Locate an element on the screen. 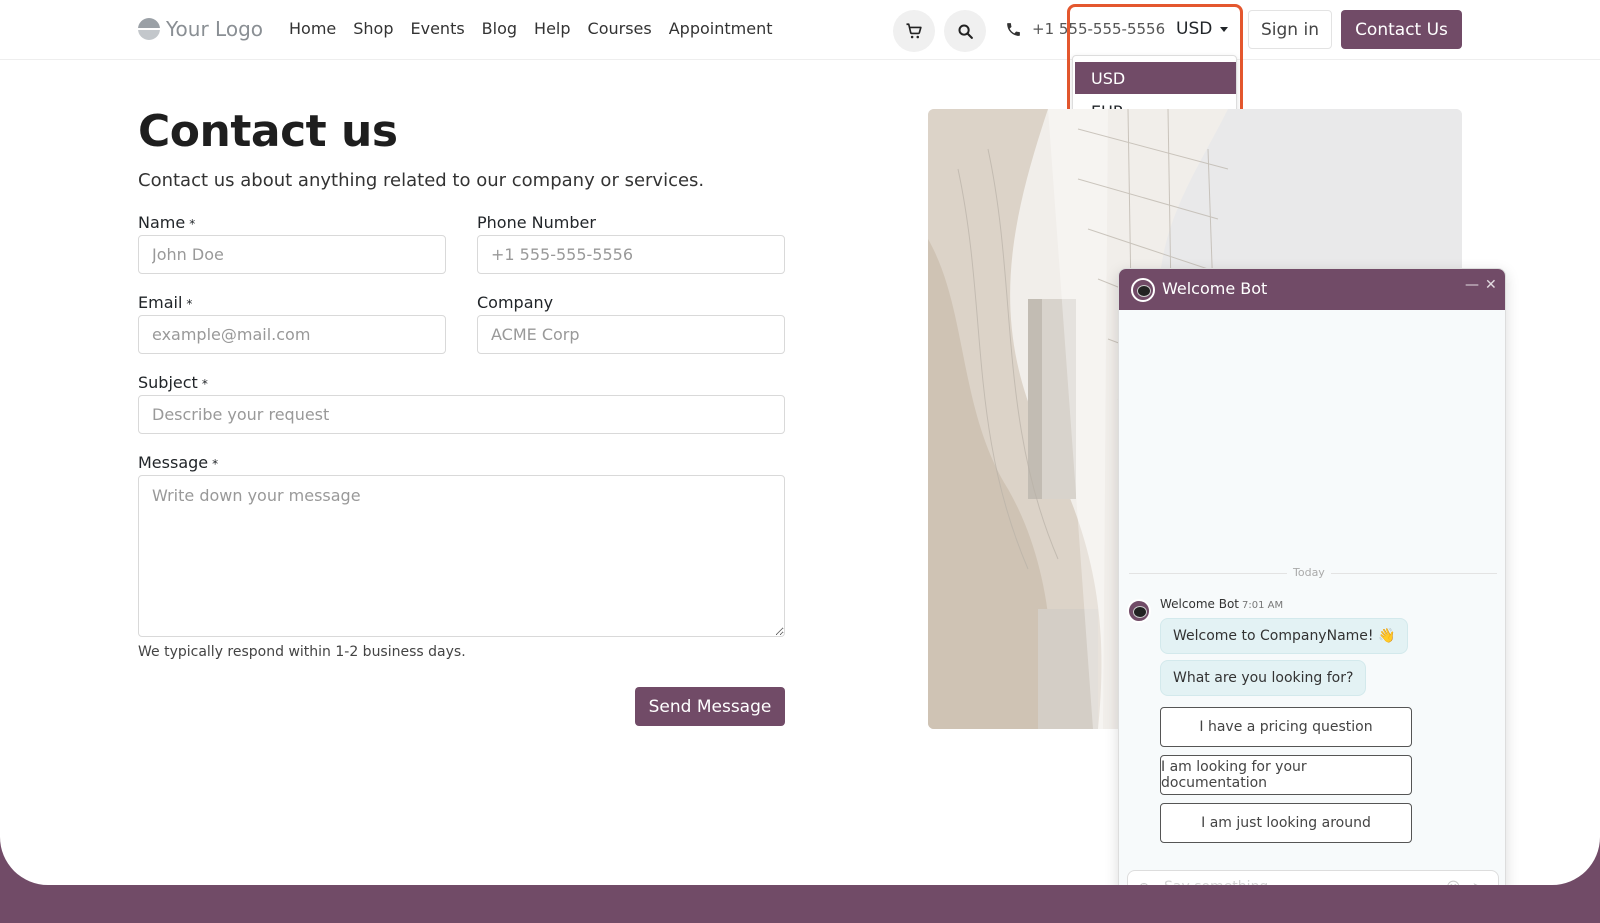 The width and height of the screenshot is (1600, 923). email-label: Email * is located at coordinates (165, 302).